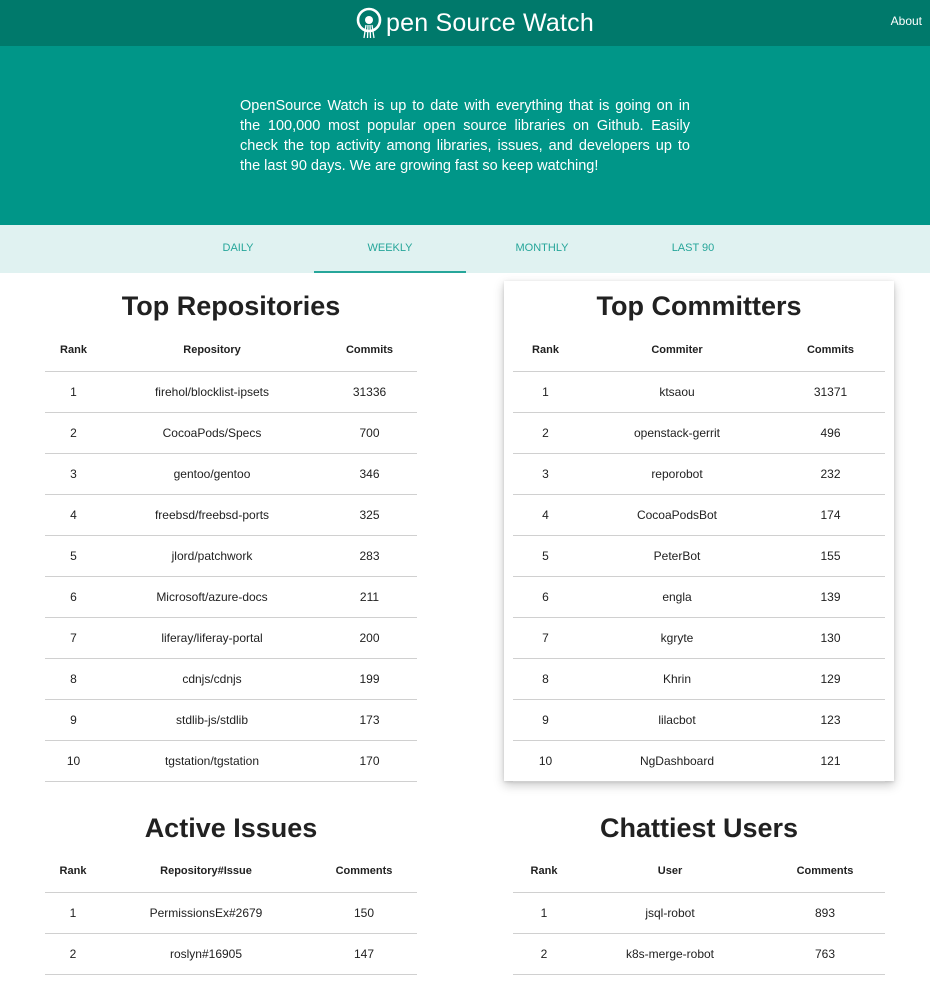  Describe the element at coordinates (545, 433) in the screenshot. I see `rank-cell: 2` at that location.